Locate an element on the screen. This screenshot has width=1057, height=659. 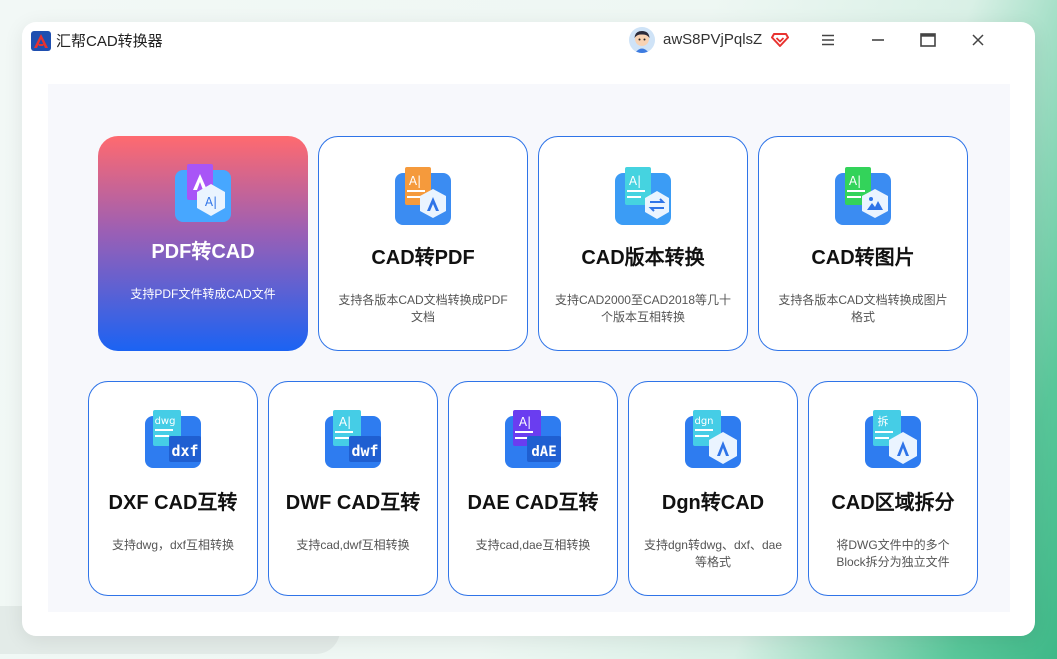
dwf-badge: dwf is located at coordinates (364, 451).